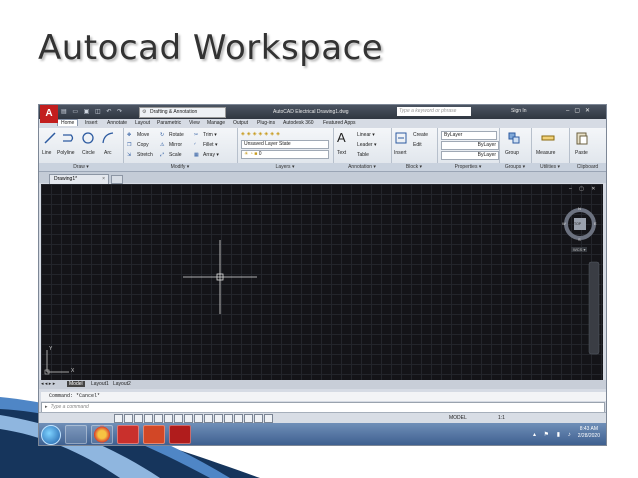 Image resolution: width=638 pixels, height=478 pixels. I want to click on fillet-button: Fillet ▾, so click(210, 145).